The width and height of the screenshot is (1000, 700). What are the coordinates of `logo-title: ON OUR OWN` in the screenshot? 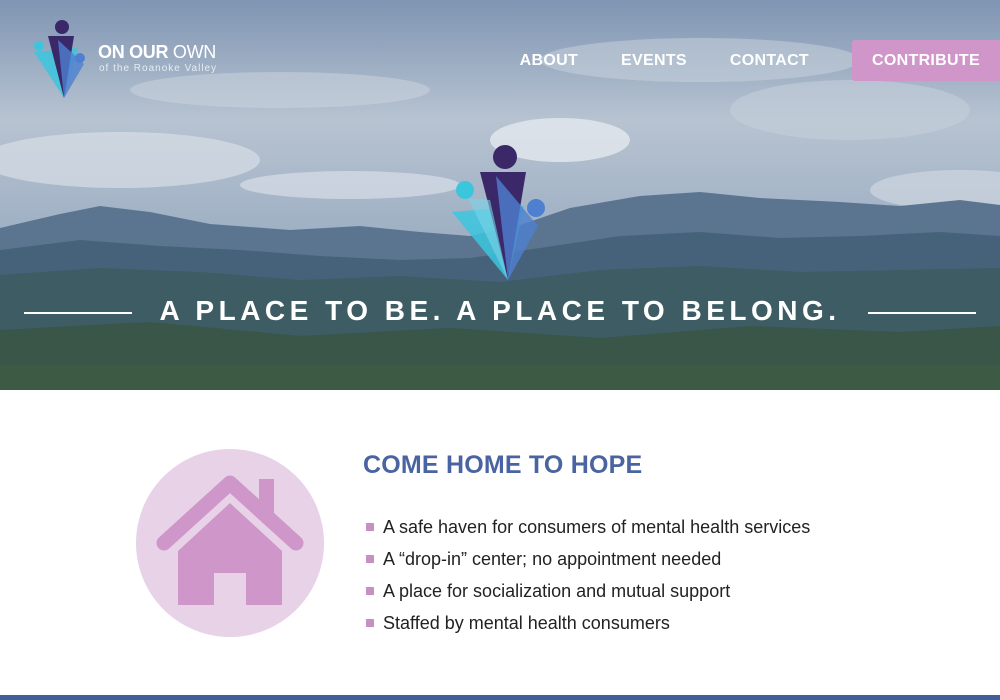 It's located at (157, 52).